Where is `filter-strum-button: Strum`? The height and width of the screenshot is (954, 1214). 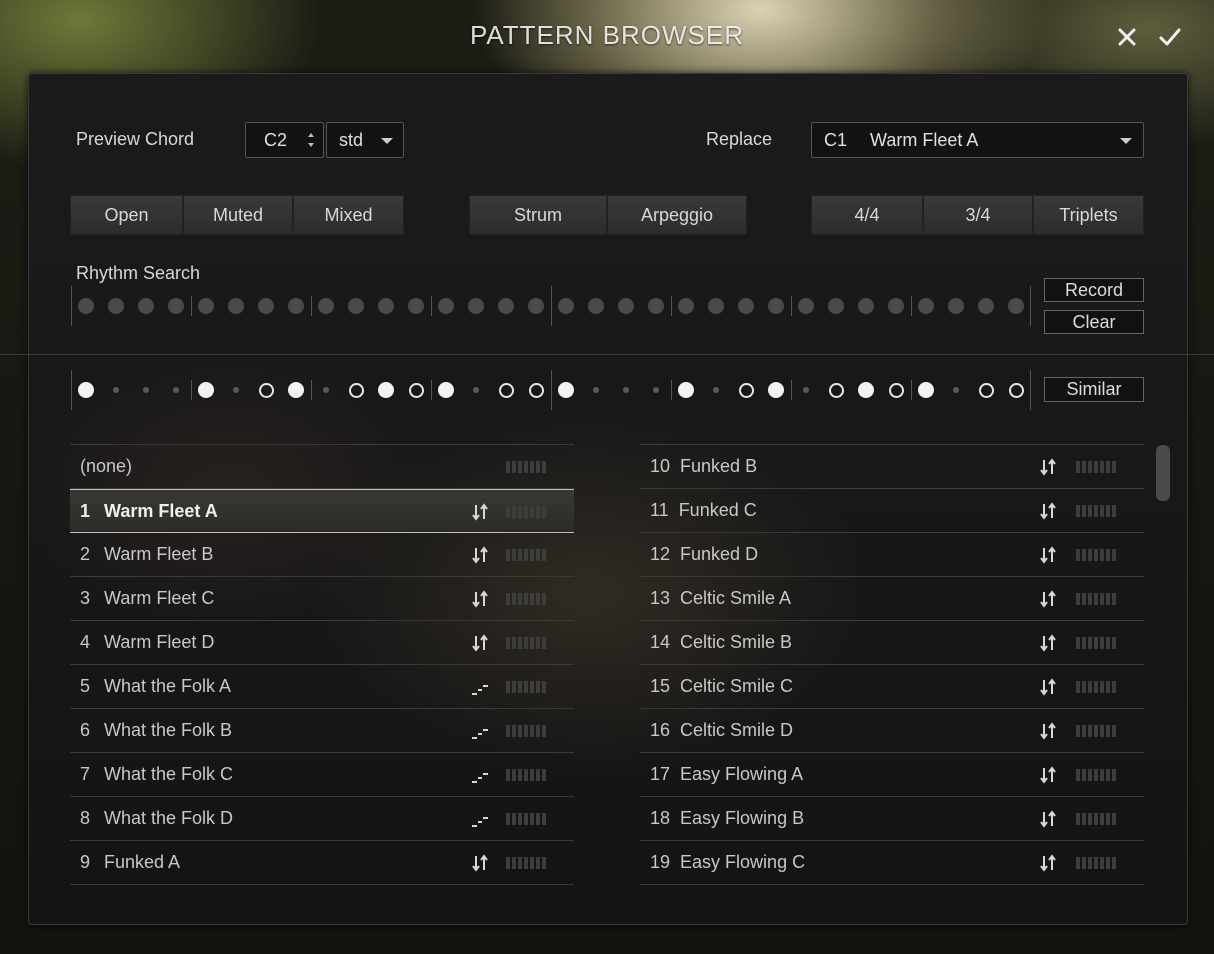
filter-strum-button: Strum is located at coordinates (538, 215).